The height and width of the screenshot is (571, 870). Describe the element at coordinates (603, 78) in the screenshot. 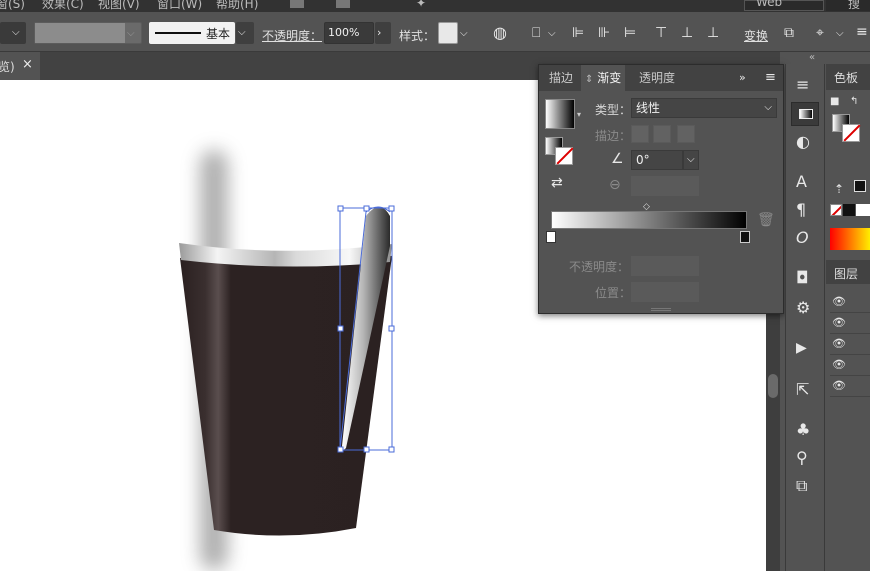

I see `tab-gradient: ⇕ 渐变` at that location.